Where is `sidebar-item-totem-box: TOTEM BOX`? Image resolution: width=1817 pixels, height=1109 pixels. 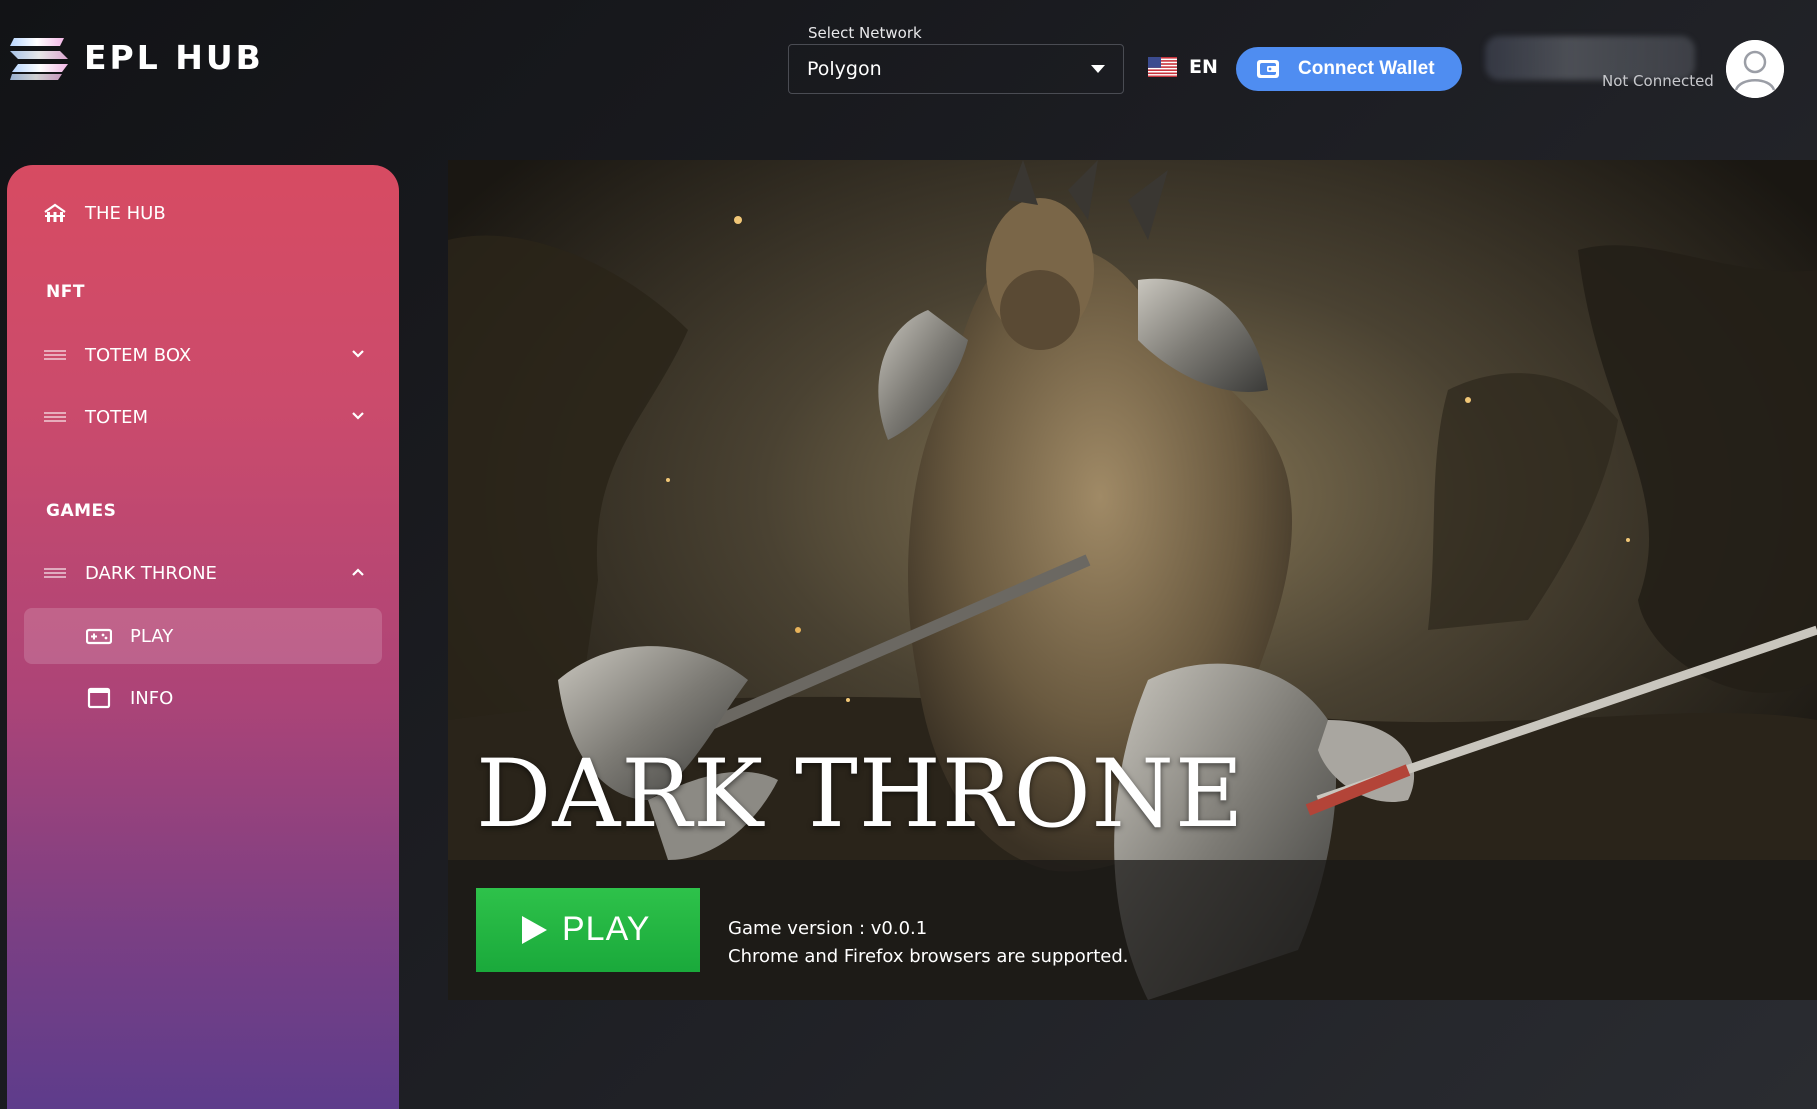
sidebar-item-totem-box: TOTEM BOX is located at coordinates (203, 355).